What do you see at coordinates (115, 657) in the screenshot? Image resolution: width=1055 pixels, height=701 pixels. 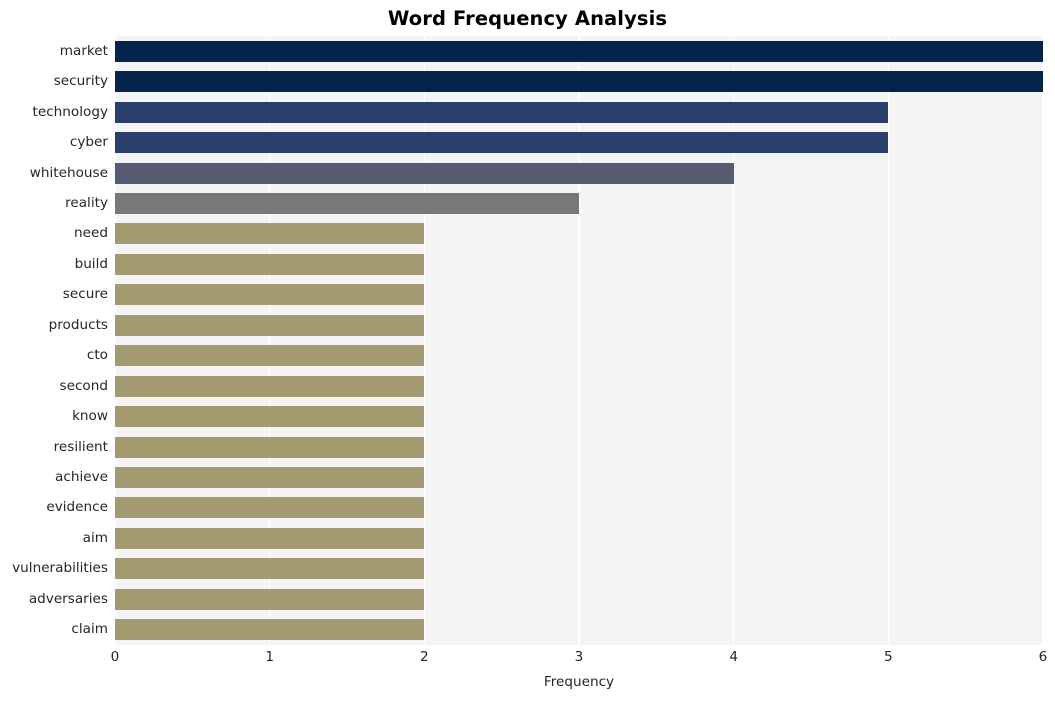 I see `x-tick-label: 0` at bounding box center [115, 657].